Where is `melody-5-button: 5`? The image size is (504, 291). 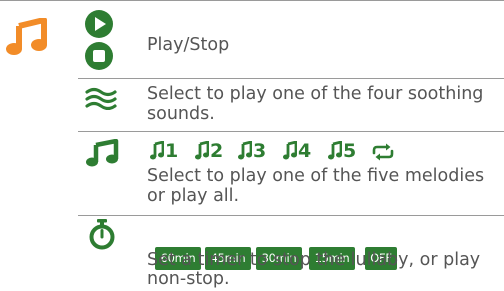 melody-5-button: 5 is located at coordinates (342, 151).